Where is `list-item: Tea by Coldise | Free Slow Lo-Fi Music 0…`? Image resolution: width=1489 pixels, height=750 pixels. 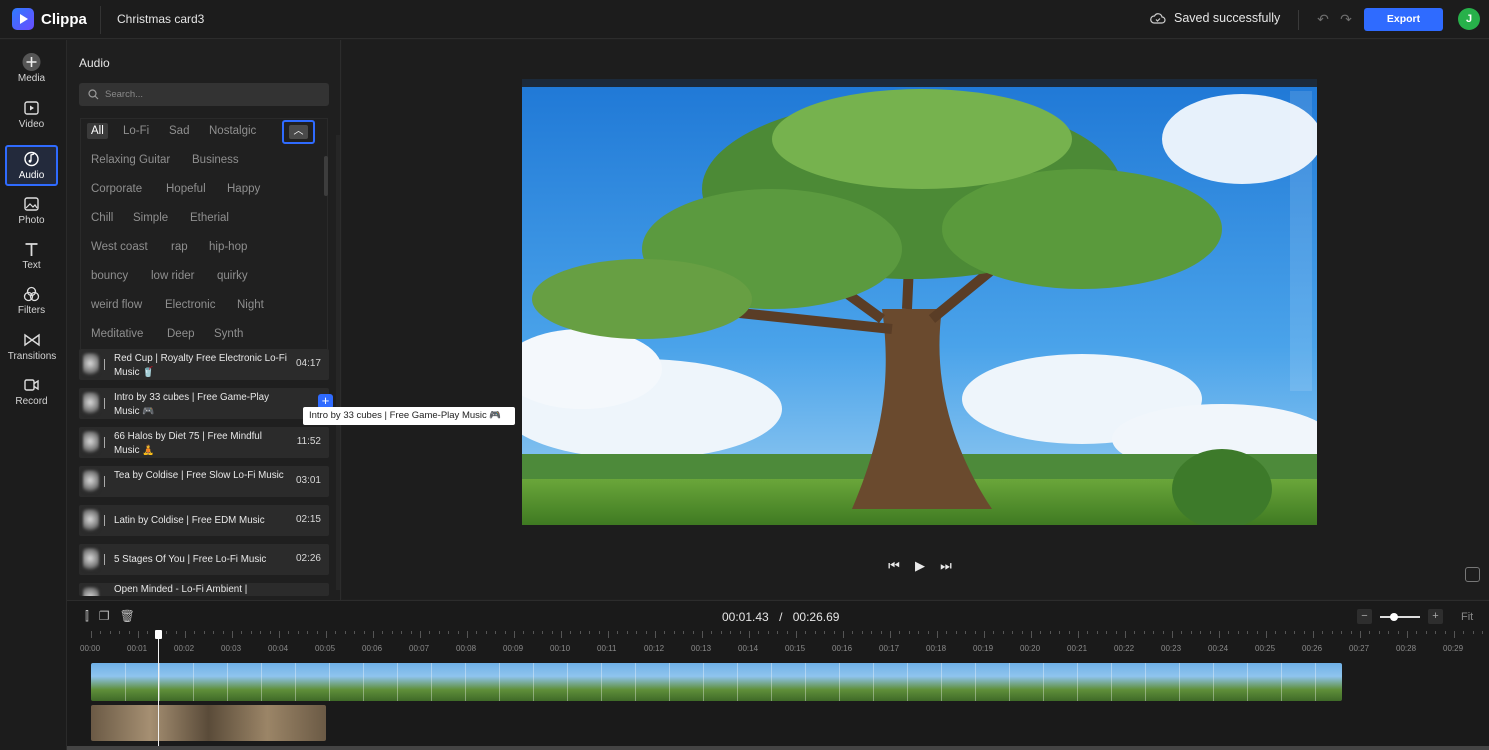 list-item: Tea by Coldise | Free Slow Lo-Fi Music 0… is located at coordinates (204, 481).